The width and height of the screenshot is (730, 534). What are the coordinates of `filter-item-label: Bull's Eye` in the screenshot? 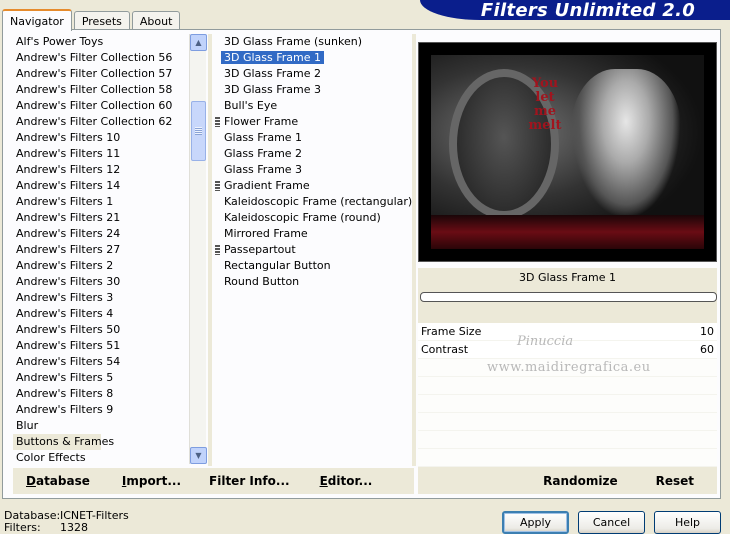 It's located at (251, 105).